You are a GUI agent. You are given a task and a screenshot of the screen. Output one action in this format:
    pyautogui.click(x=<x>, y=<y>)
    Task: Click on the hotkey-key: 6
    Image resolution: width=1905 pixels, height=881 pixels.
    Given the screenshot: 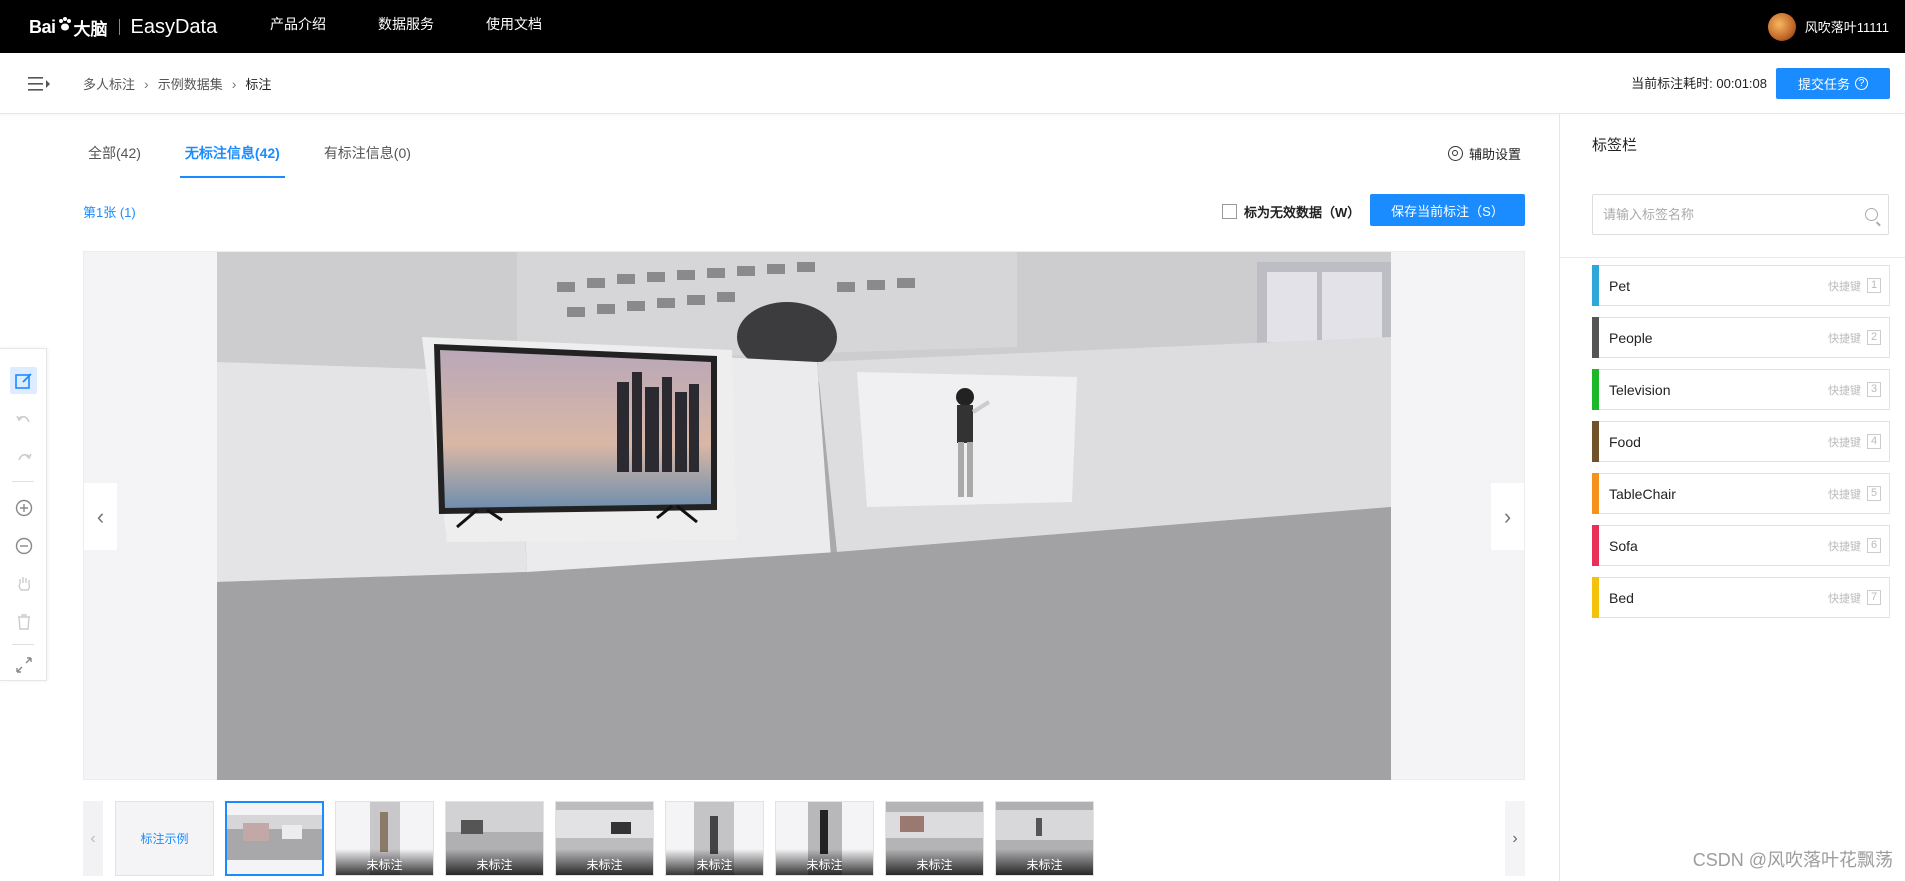 What is the action you would take?
    pyautogui.click(x=1874, y=545)
    